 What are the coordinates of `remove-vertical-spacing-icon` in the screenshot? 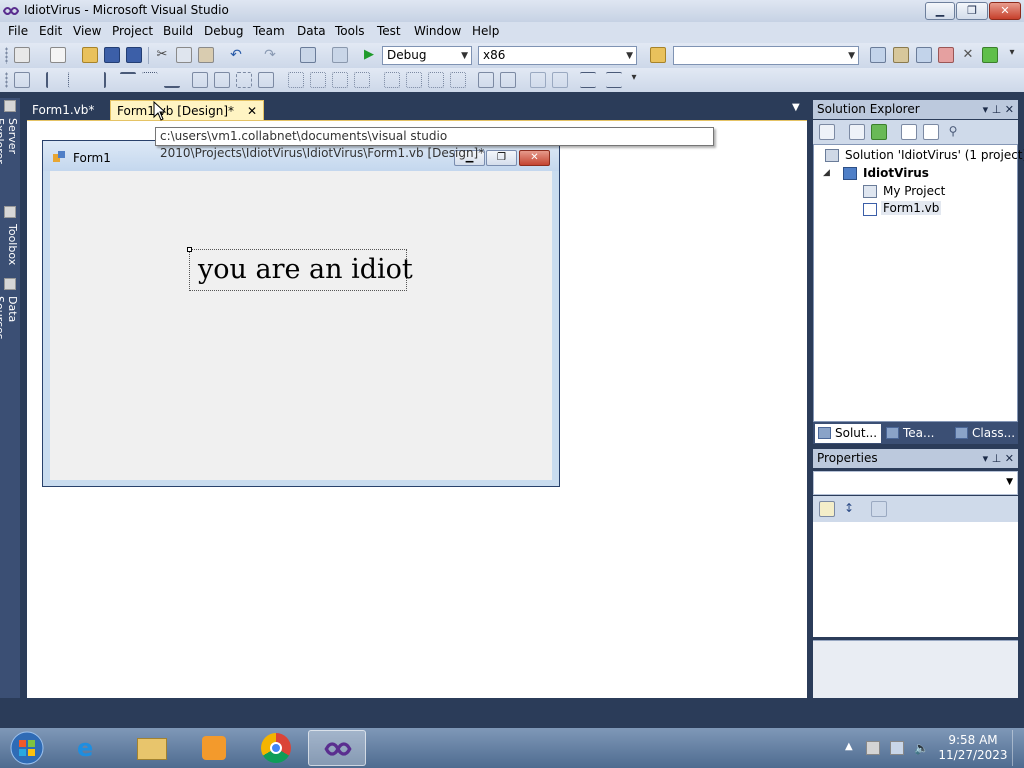 It's located at (458, 80).